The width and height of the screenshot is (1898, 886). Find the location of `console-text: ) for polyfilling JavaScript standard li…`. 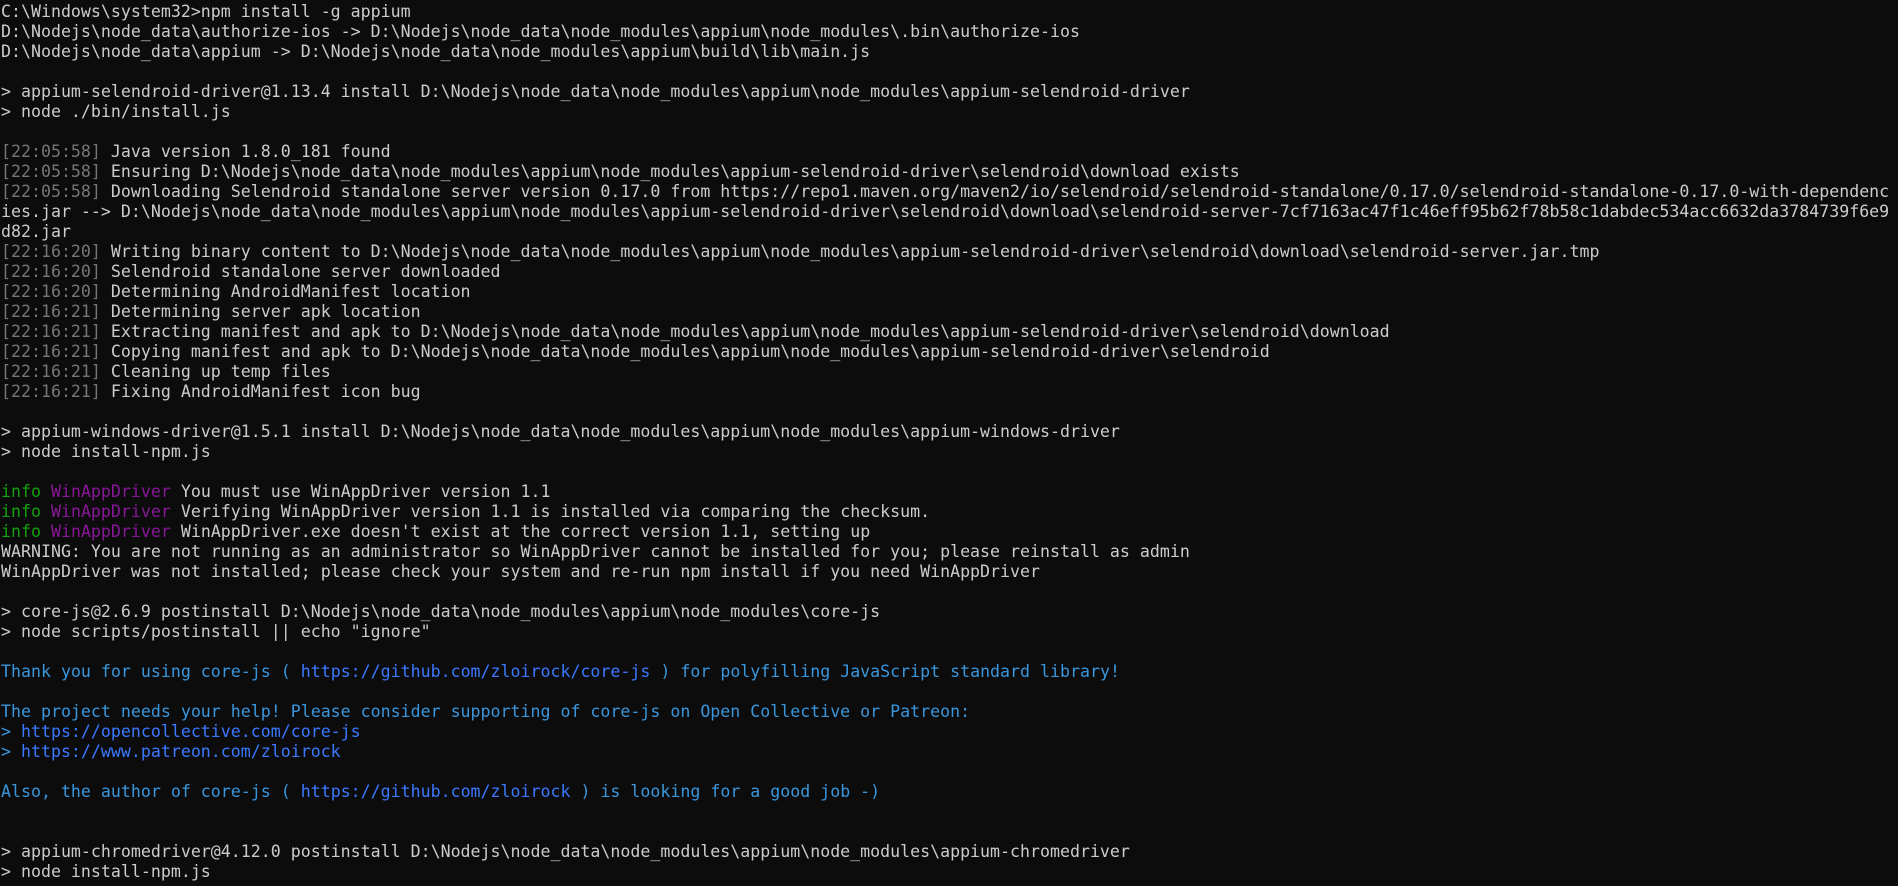

console-text: ) for polyfilling JavaScript standard li… is located at coordinates (885, 671).